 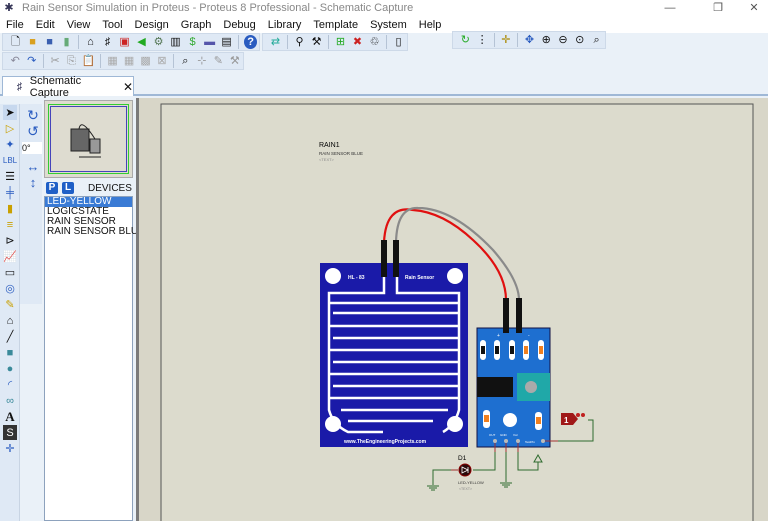 I want to click on maximize-button: ❐, so click(x=718, y=8).